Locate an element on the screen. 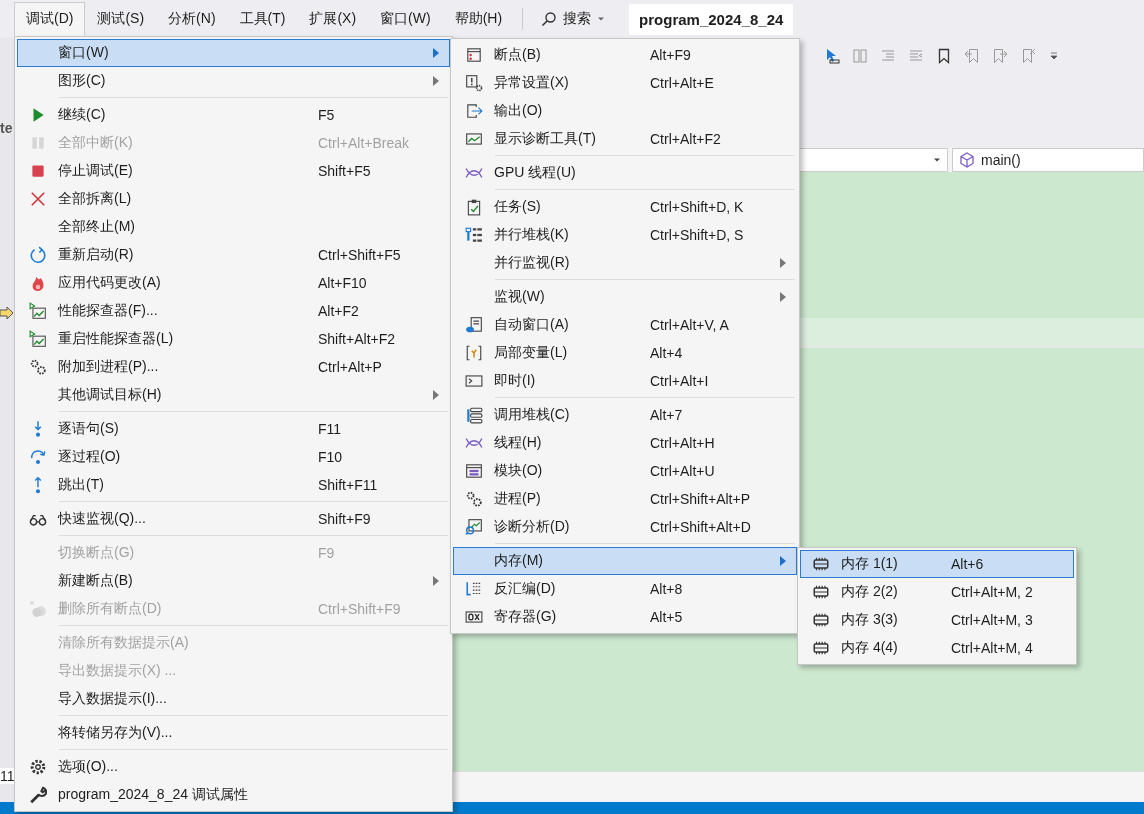 The image size is (1144, 814). tab-title: te is located at coordinates (7, 128).